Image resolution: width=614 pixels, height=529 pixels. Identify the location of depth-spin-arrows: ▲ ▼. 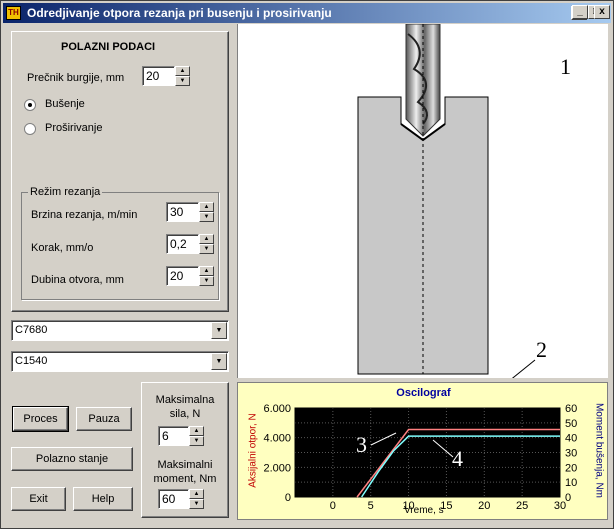
(206, 276).